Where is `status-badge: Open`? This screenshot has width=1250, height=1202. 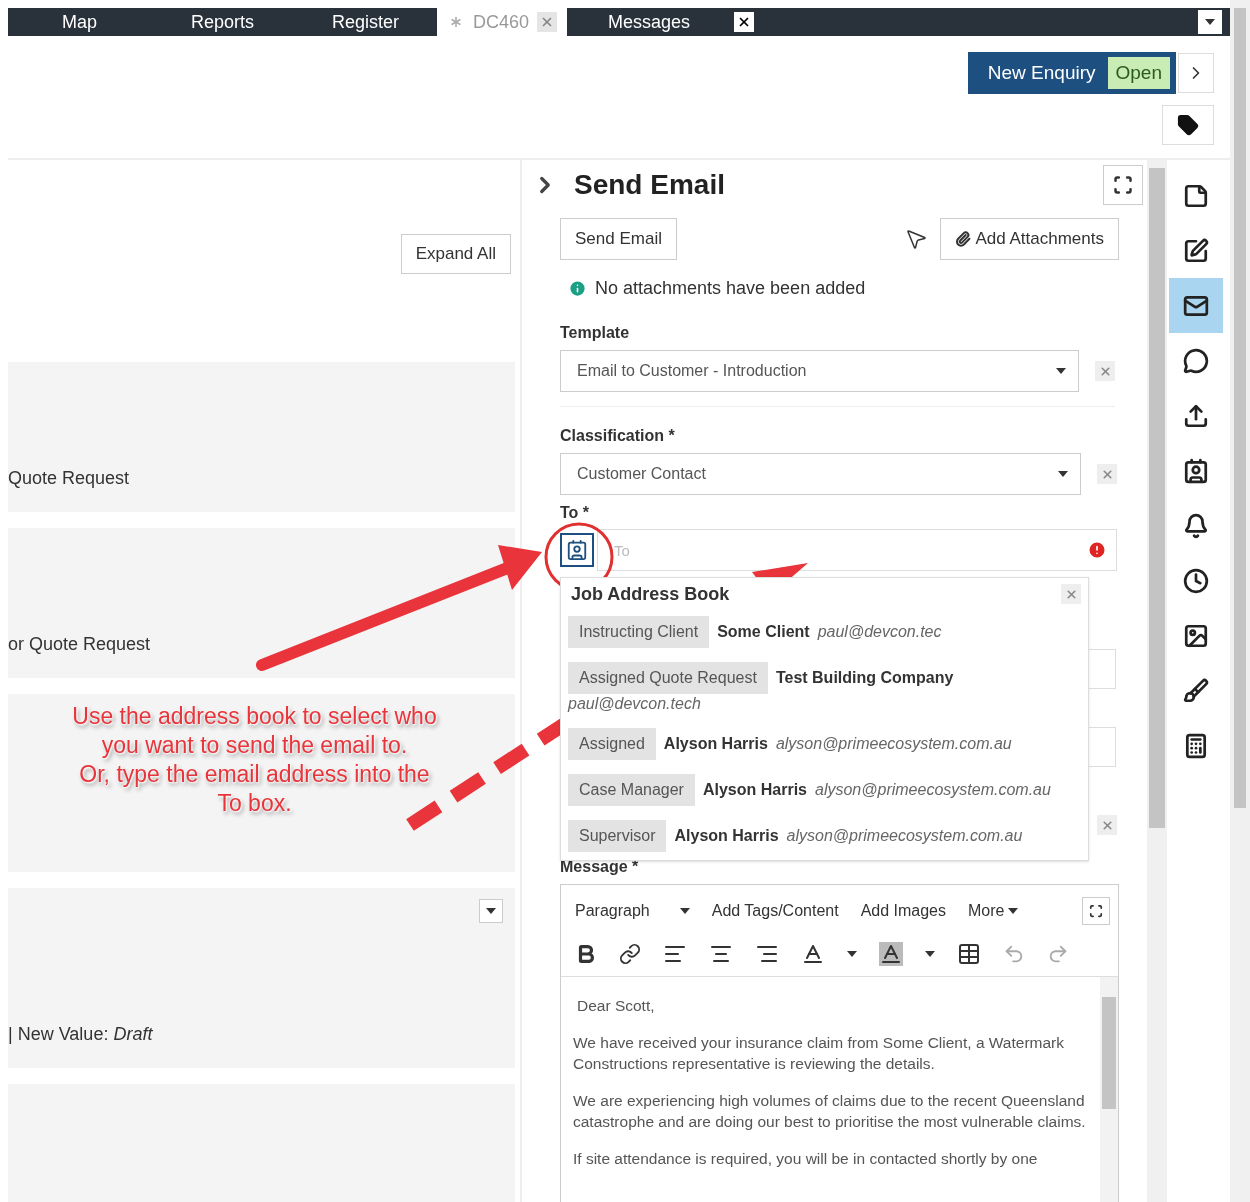
status-badge: Open is located at coordinates (1138, 73).